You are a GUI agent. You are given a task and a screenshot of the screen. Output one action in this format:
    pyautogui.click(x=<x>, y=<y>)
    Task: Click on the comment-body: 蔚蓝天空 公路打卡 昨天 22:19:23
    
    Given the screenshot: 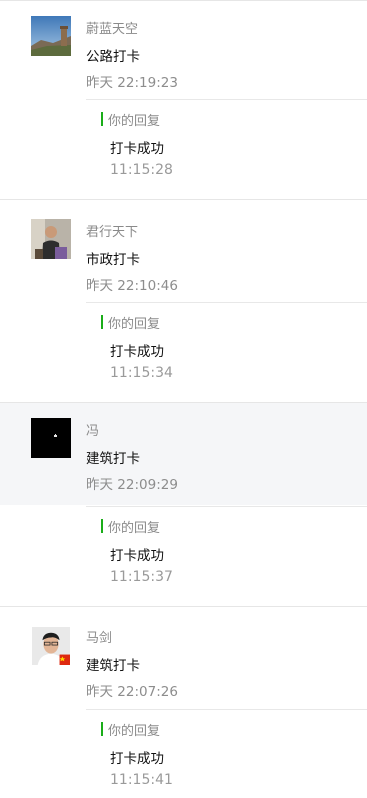 What is the action you would take?
    pyautogui.click(x=183, y=52)
    